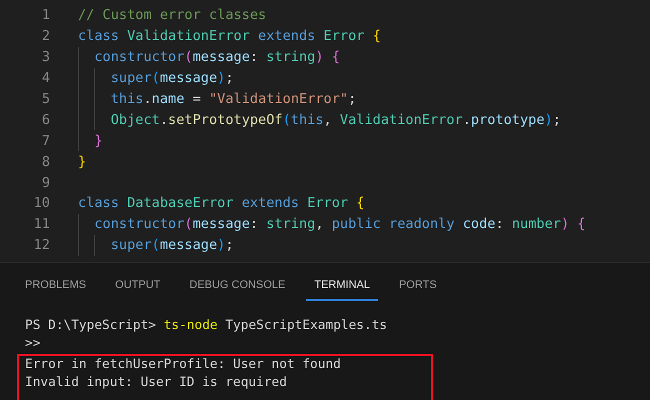 This screenshot has height=400, width=650. I want to click on terminal-line: Error in fetchUserProfile: User not found, so click(183, 365).